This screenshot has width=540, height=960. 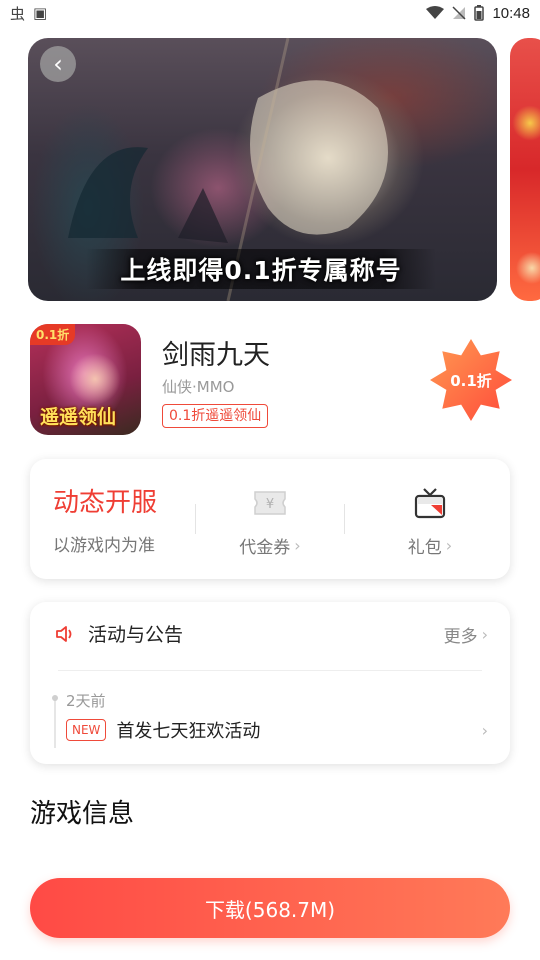 I want to click on banner-caption: 上线即得0.1折专属称号, so click(x=261, y=269).